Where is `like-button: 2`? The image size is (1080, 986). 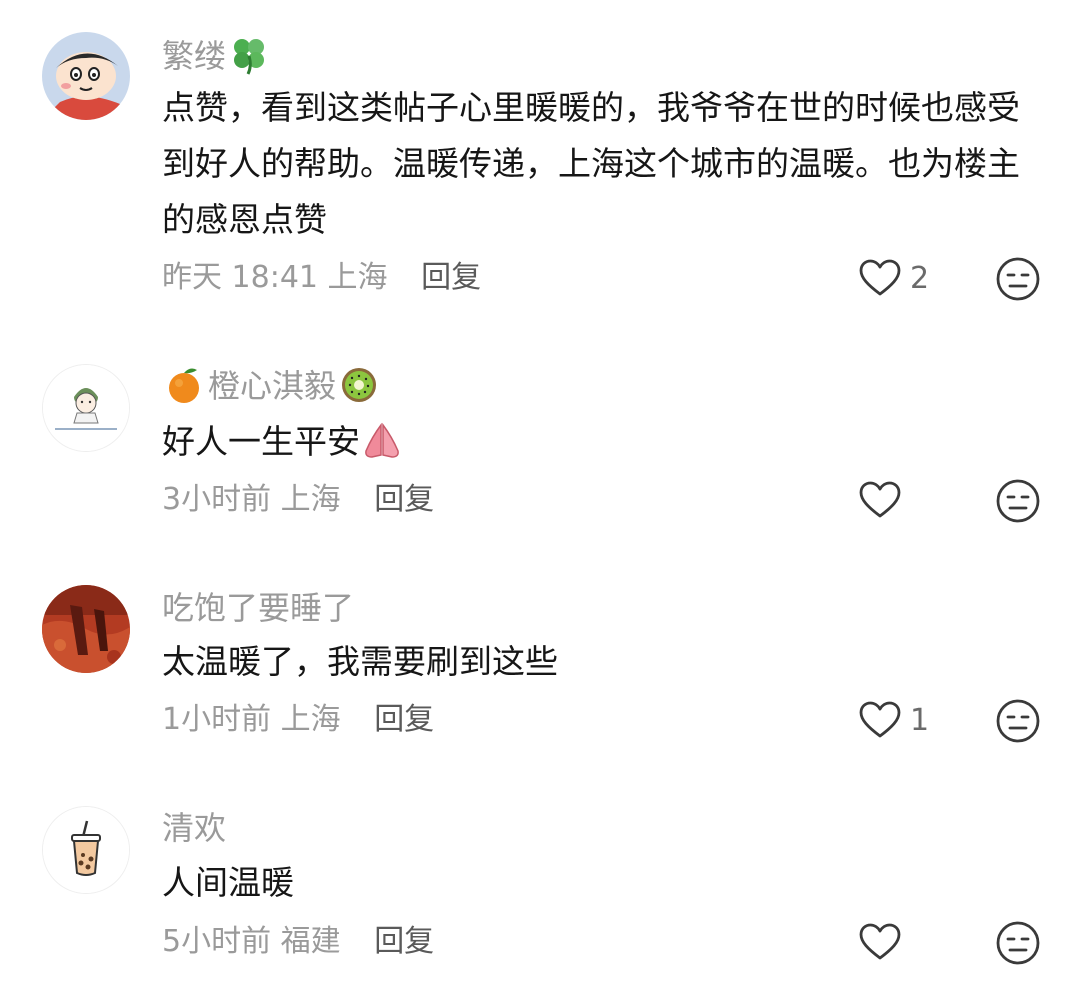 like-button: 2 is located at coordinates (893, 278).